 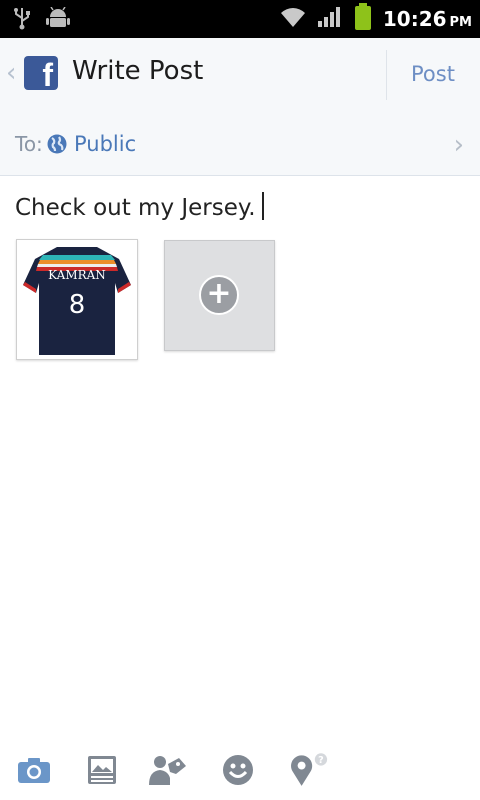 I want to click on android-debug-icon, so click(x=58, y=19).